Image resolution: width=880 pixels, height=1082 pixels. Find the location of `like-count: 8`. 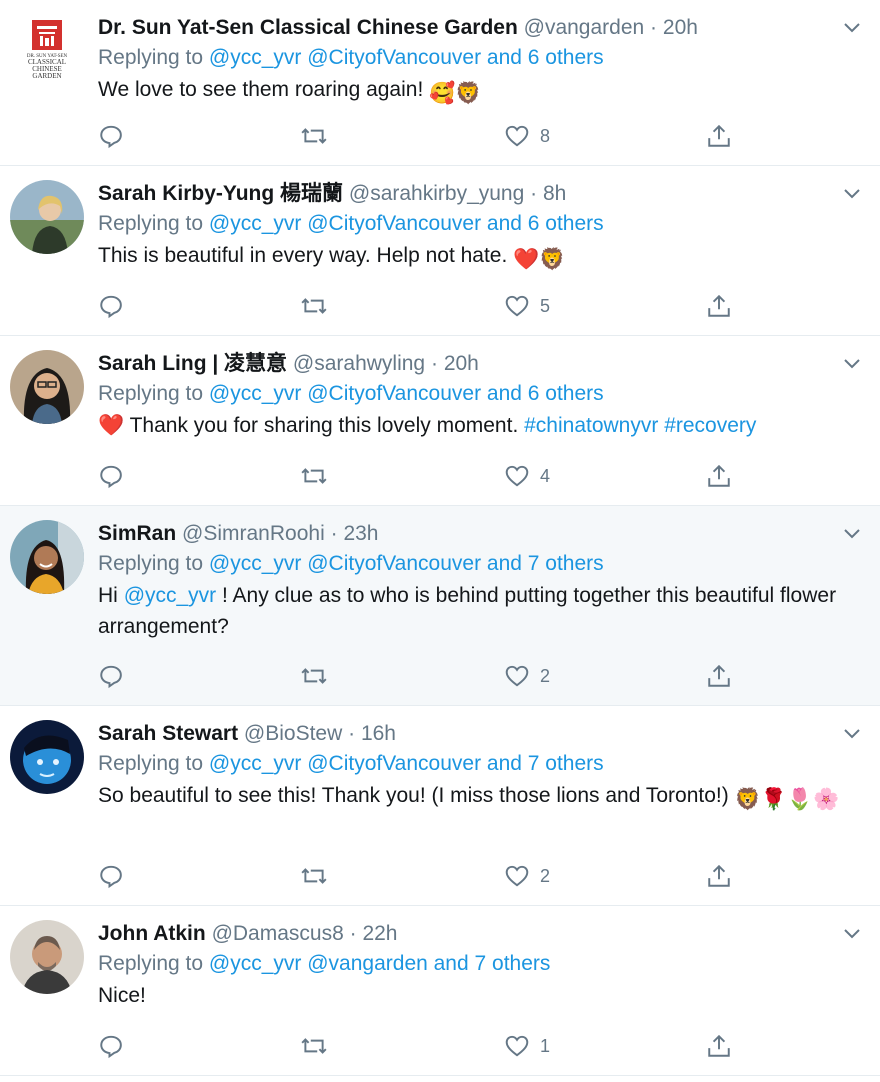

like-count: 8 is located at coordinates (545, 135).